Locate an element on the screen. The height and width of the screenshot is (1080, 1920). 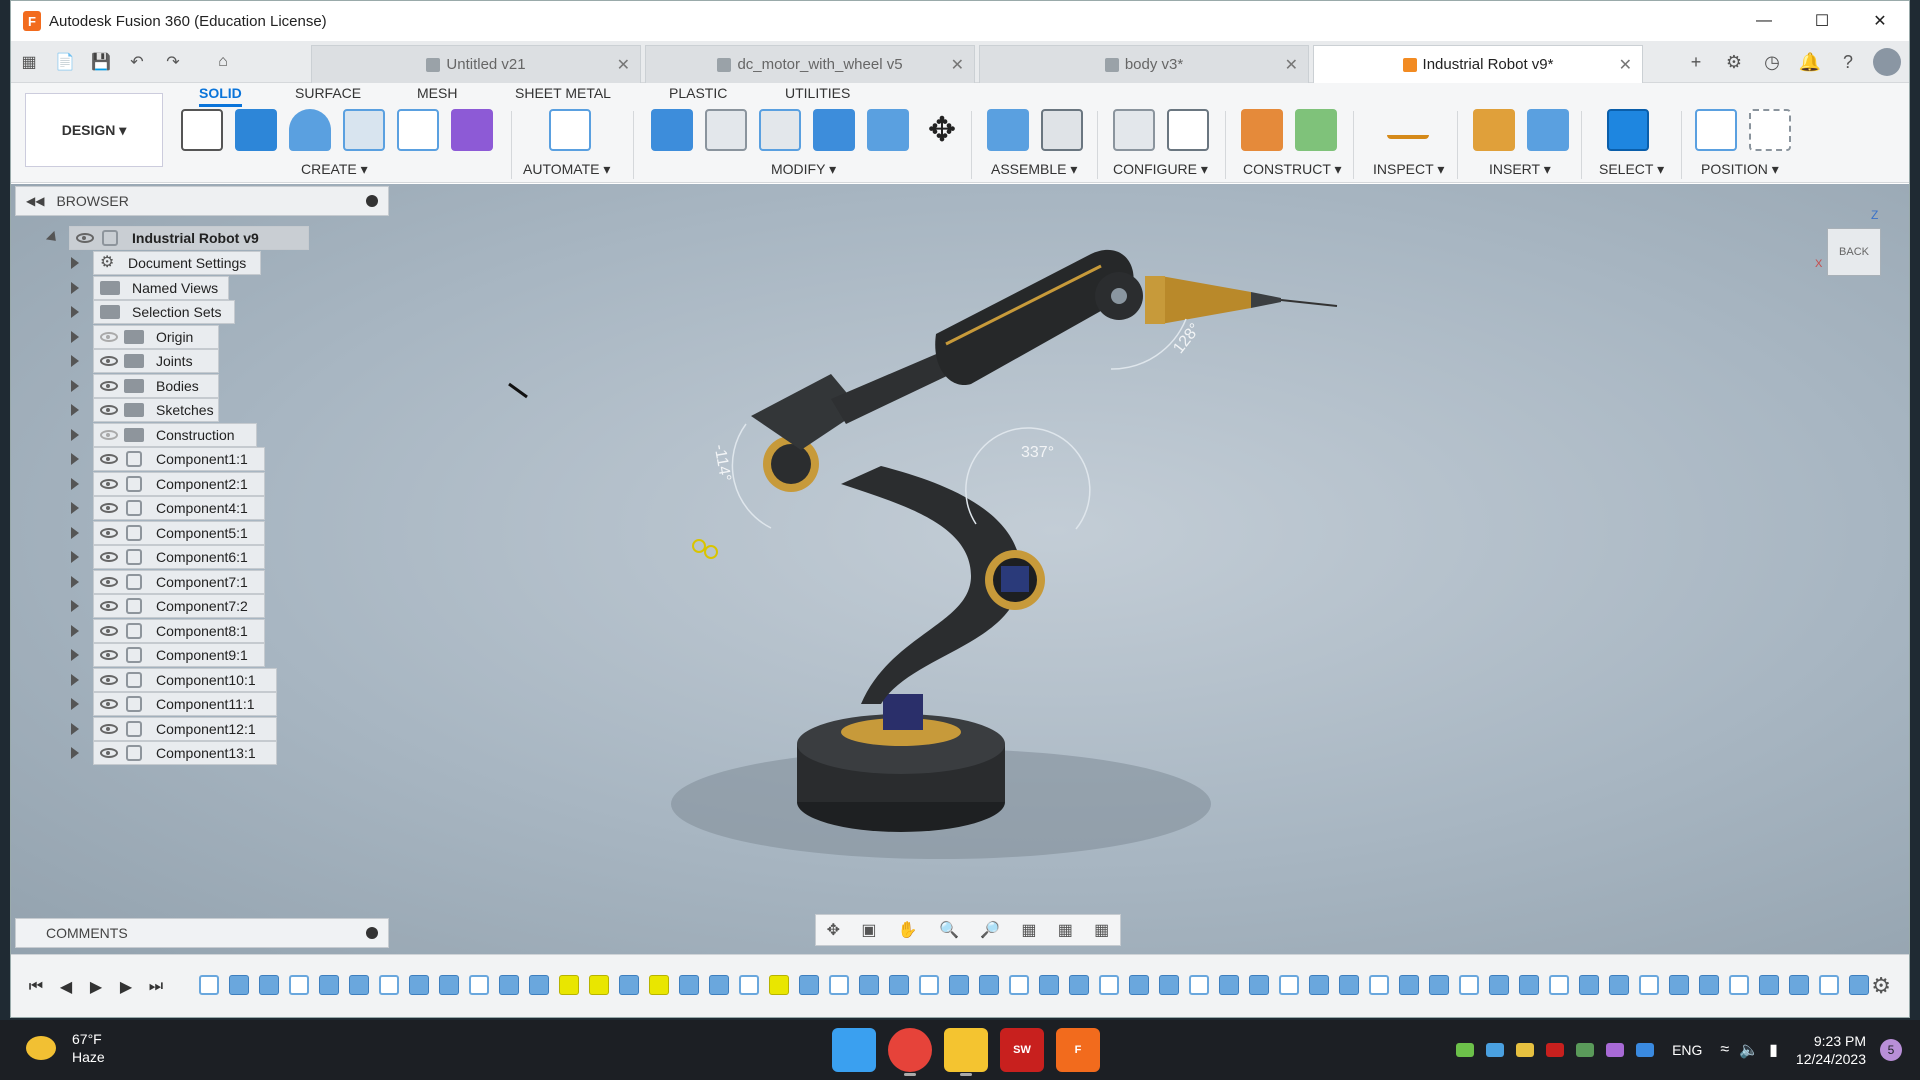
align-icon is located at coordinates (1716, 130).